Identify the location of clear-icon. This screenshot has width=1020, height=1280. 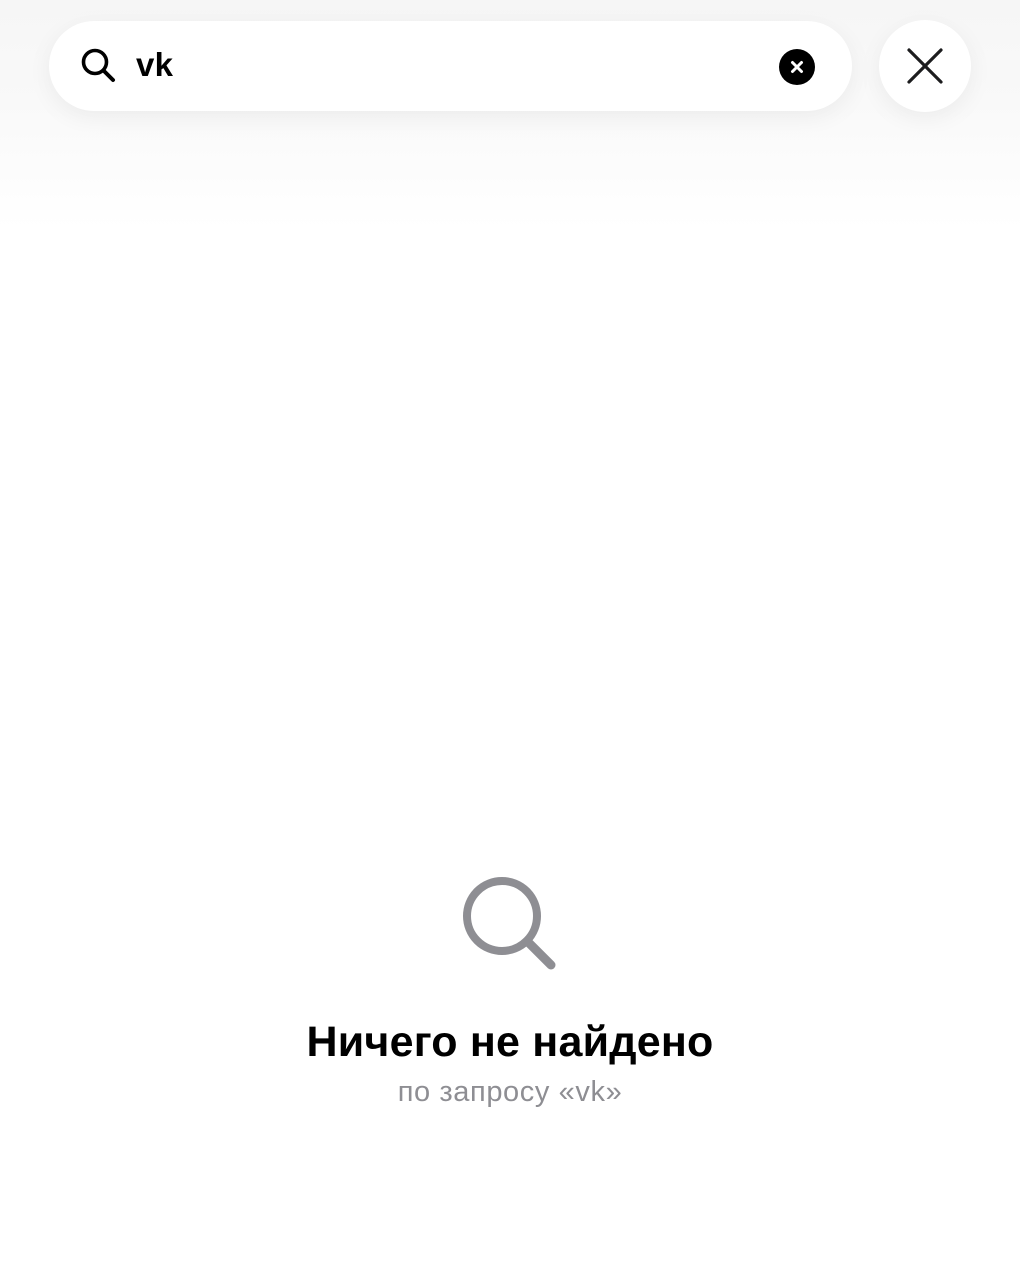
(797, 67).